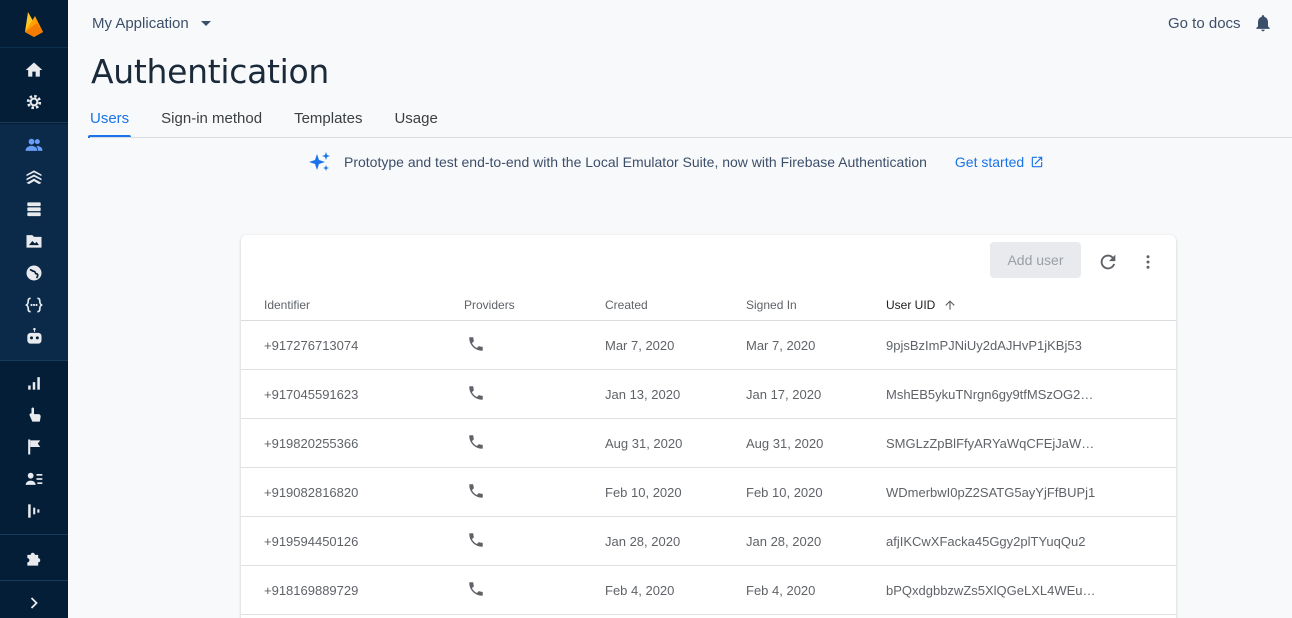 The image size is (1292, 618). I want to click on authentication-icon, so click(34, 145).